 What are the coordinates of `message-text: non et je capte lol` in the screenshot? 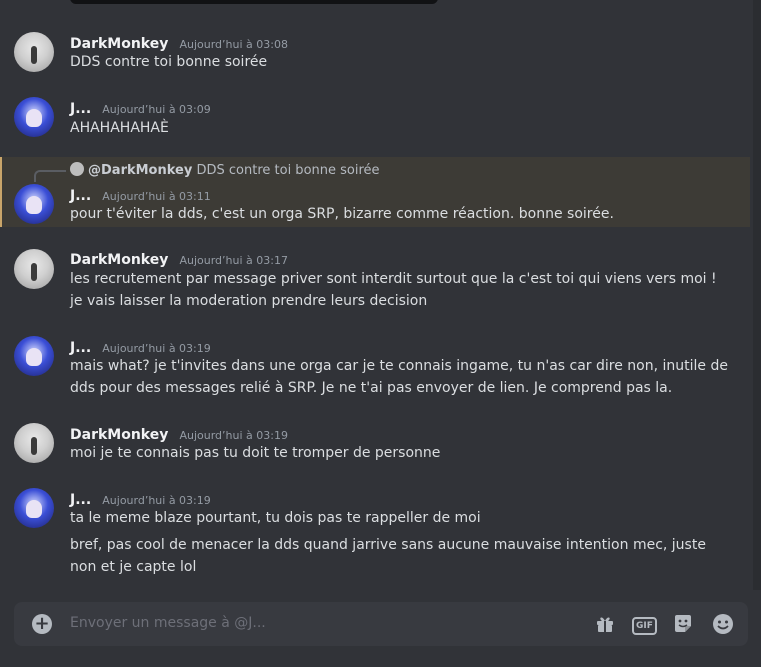 It's located at (133, 567).